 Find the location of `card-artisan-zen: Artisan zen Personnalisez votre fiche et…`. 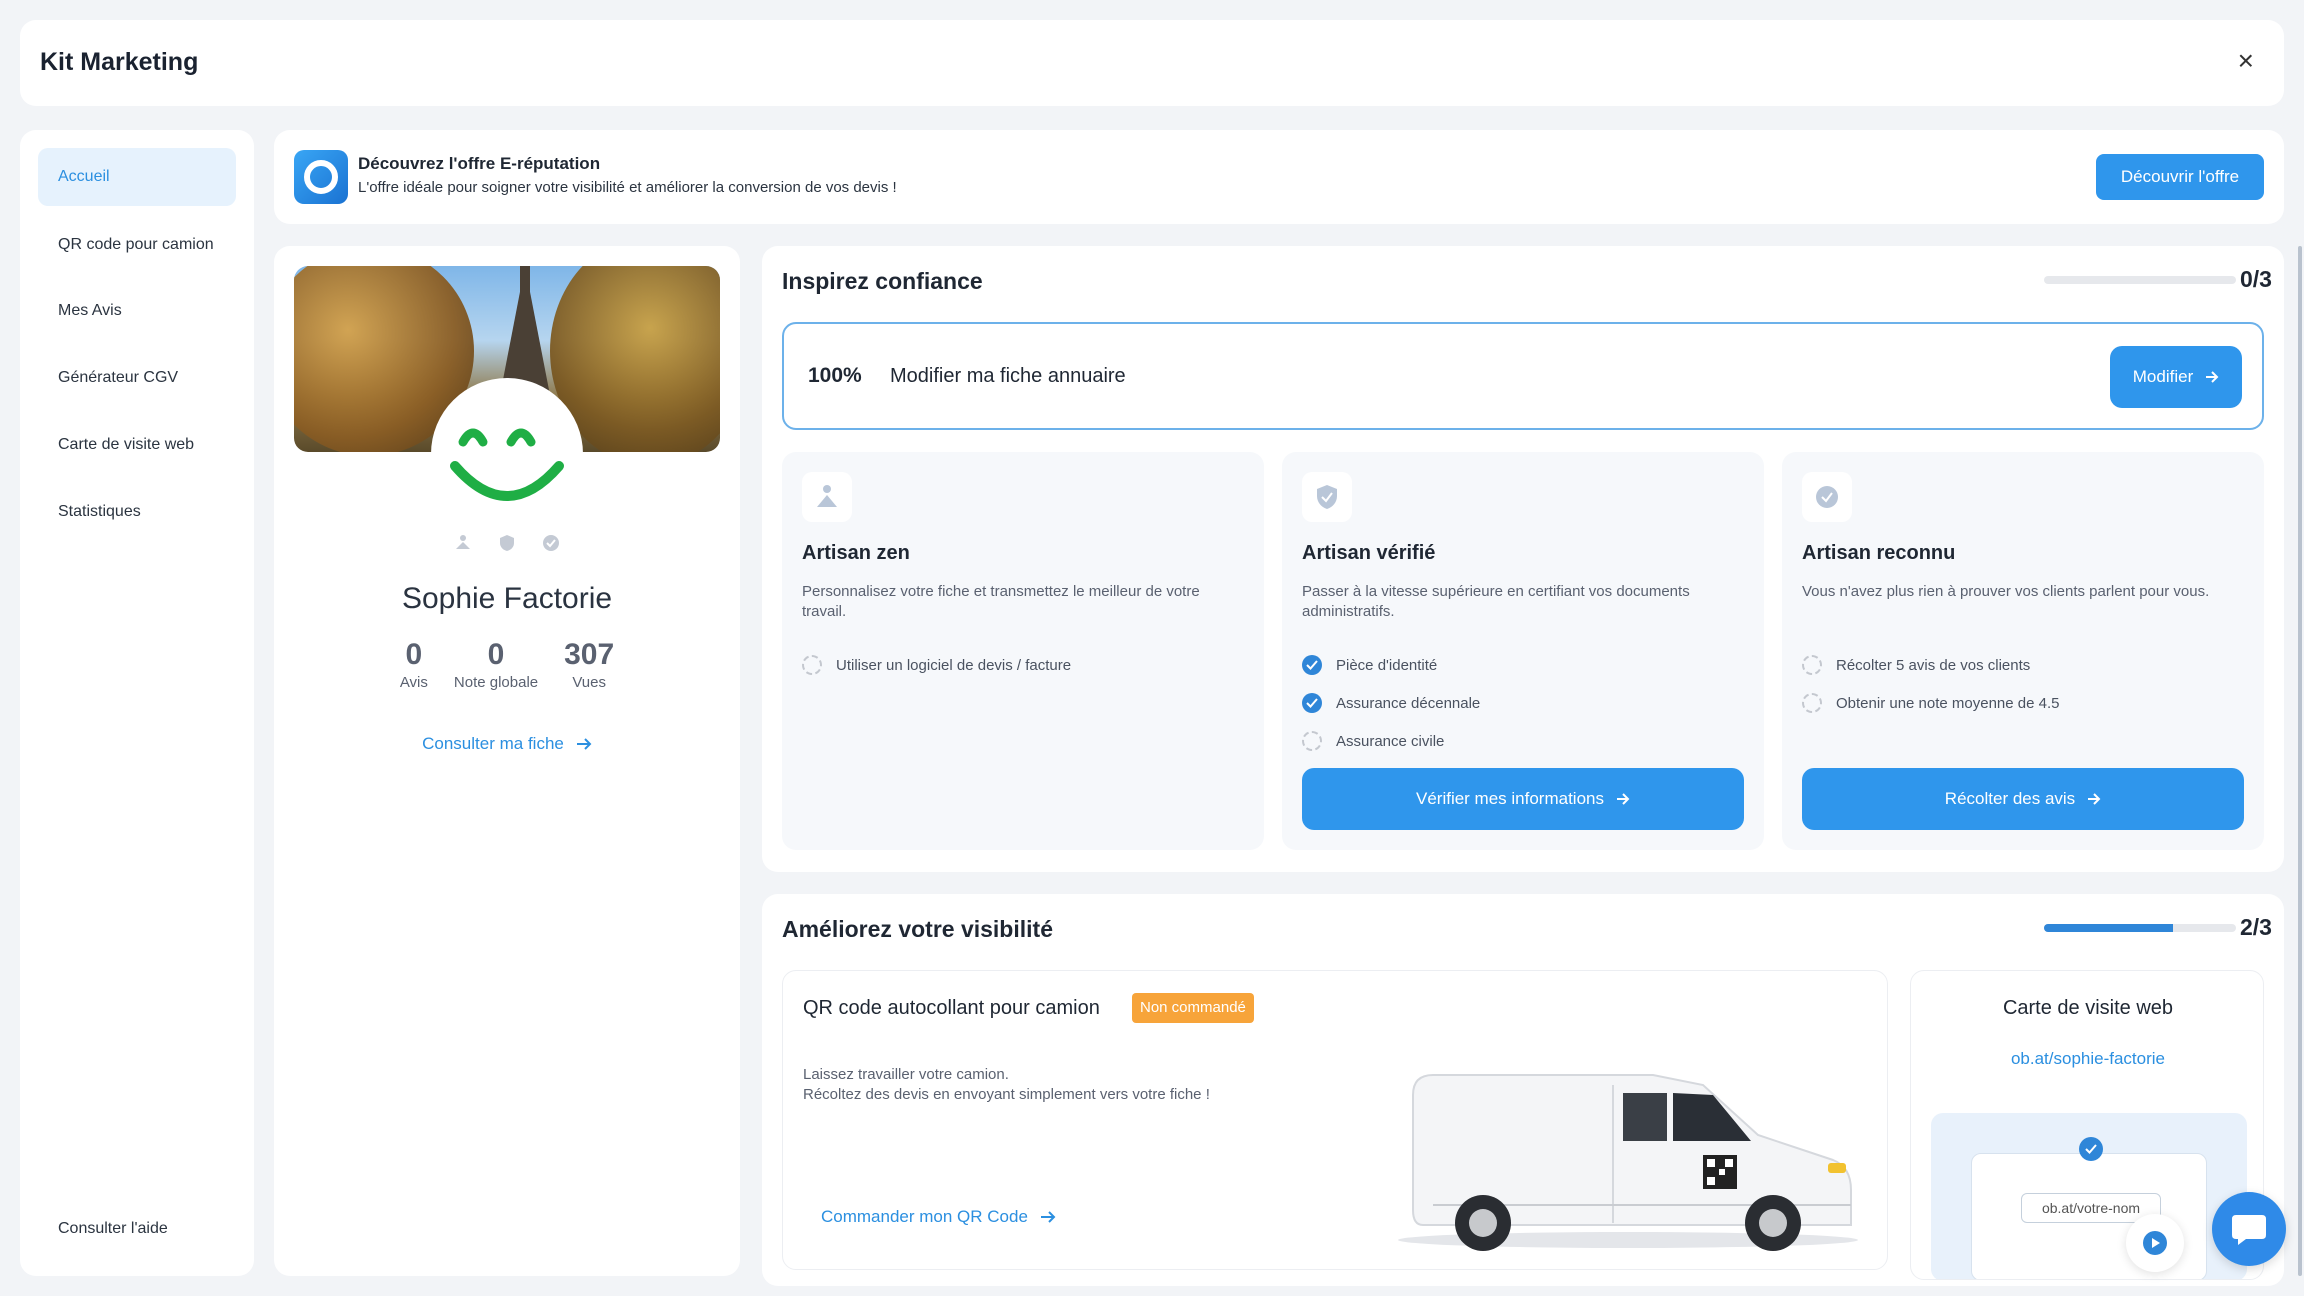

card-artisan-zen: Artisan zen Personnalisez votre fiche et… is located at coordinates (1023, 651).